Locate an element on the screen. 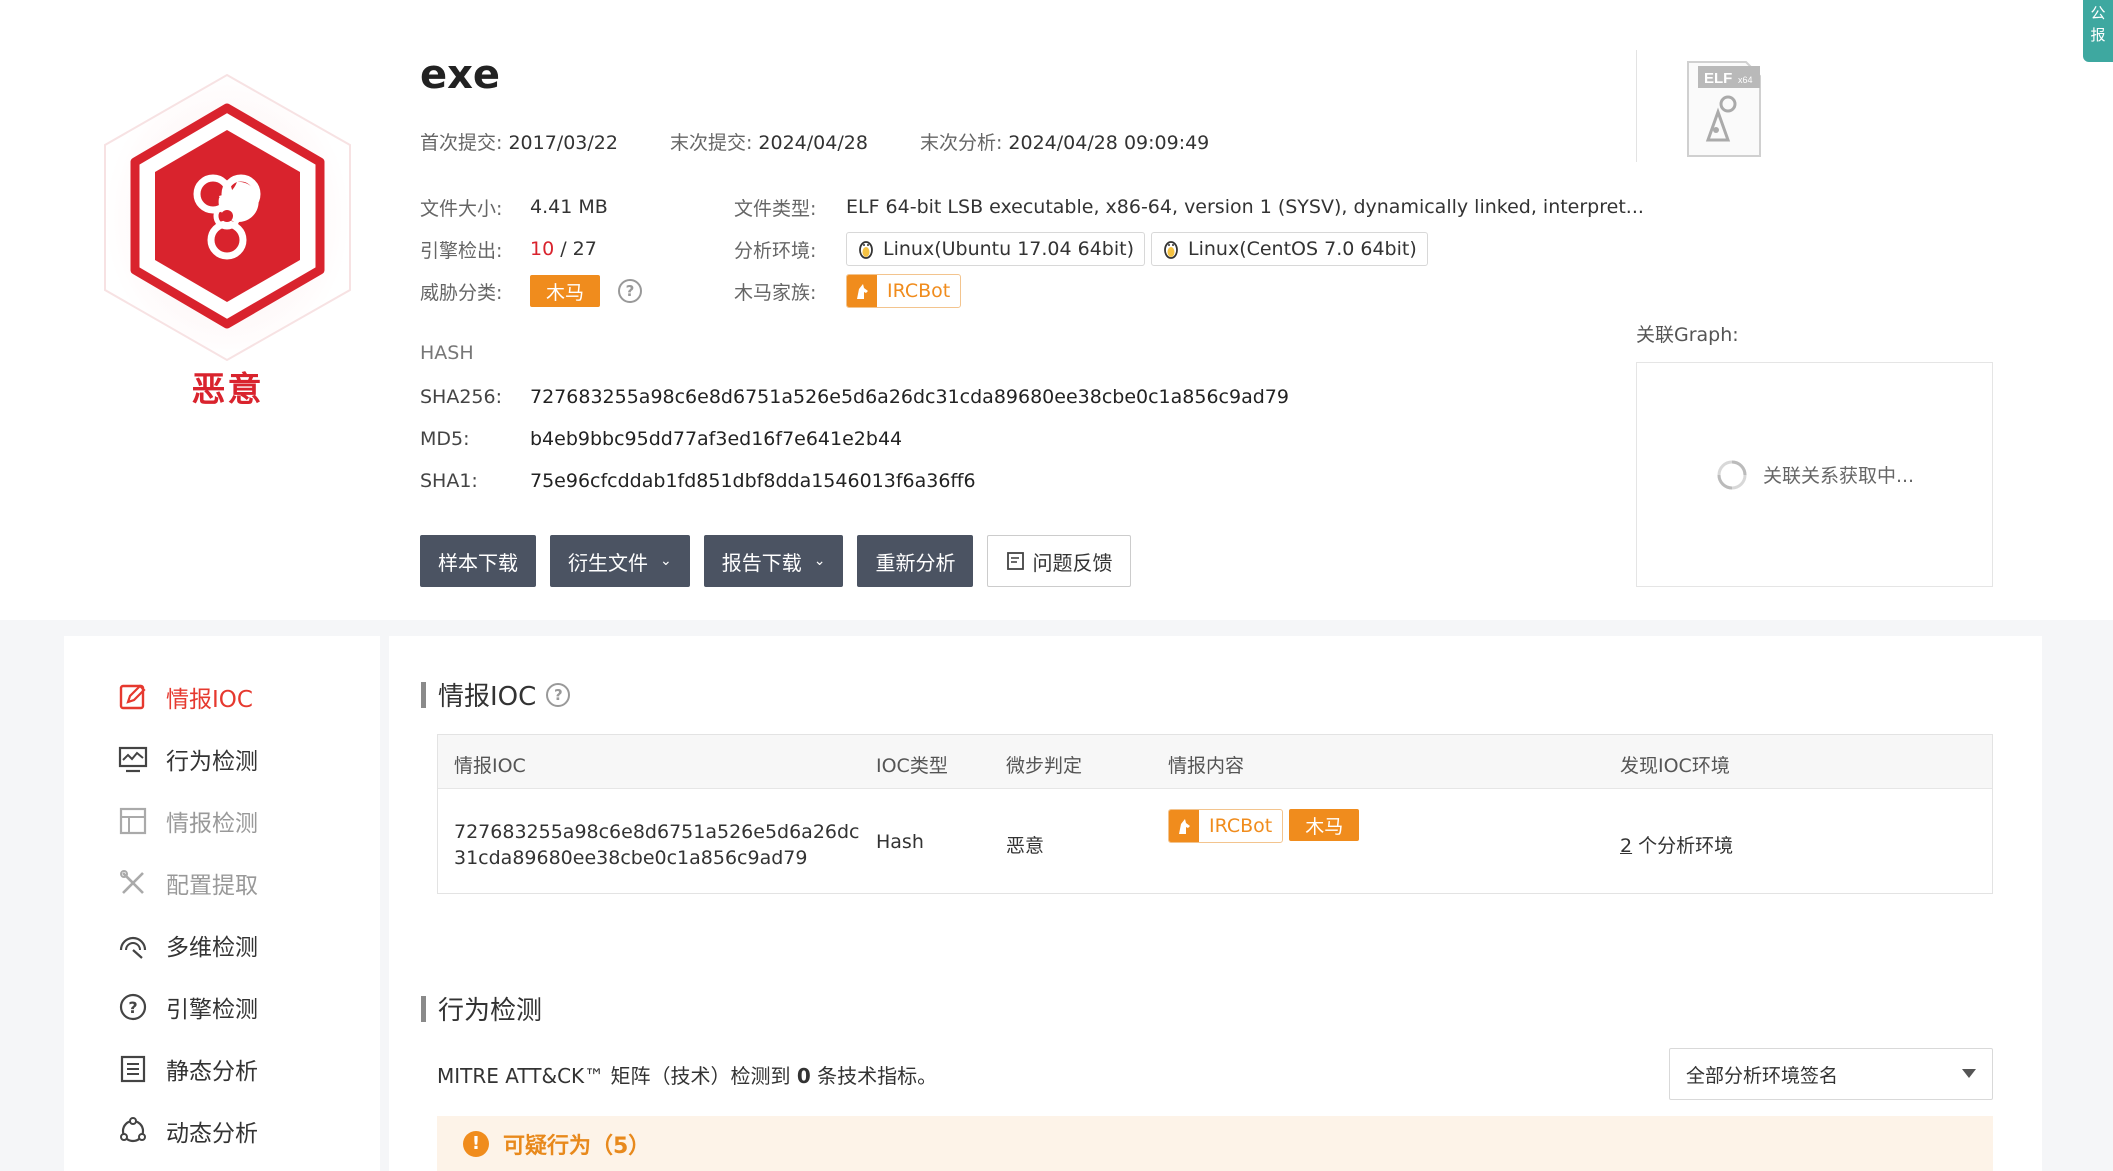  env-chip-ubuntu: Linux(Ubuntu 17.04 64bit) is located at coordinates (995, 249).